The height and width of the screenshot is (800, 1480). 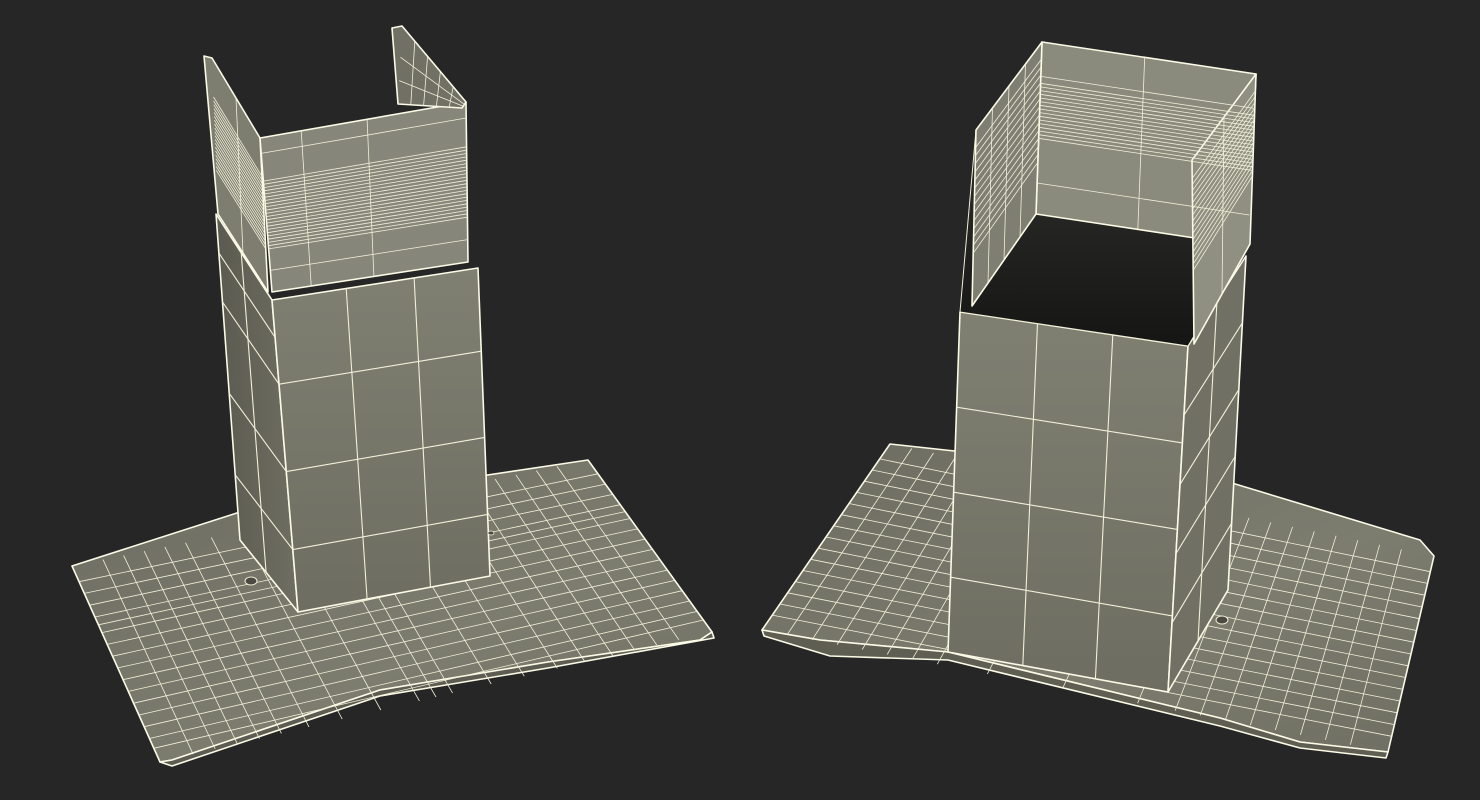 I want to click on left-upper-rear-fin, so click(x=429, y=67).